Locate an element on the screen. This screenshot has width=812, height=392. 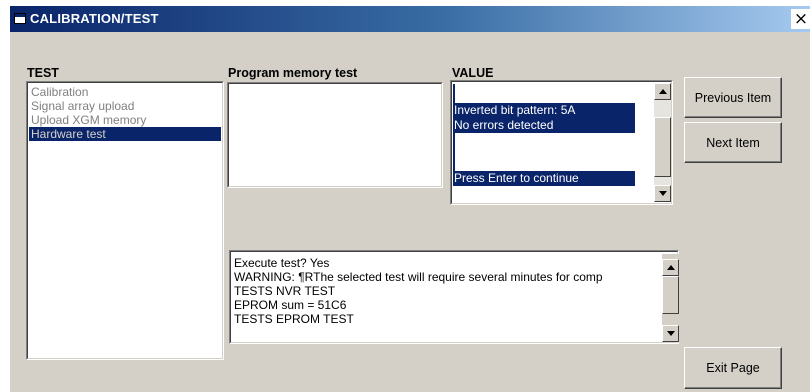
exit-page-label: Exit Page is located at coordinates (733, 368).